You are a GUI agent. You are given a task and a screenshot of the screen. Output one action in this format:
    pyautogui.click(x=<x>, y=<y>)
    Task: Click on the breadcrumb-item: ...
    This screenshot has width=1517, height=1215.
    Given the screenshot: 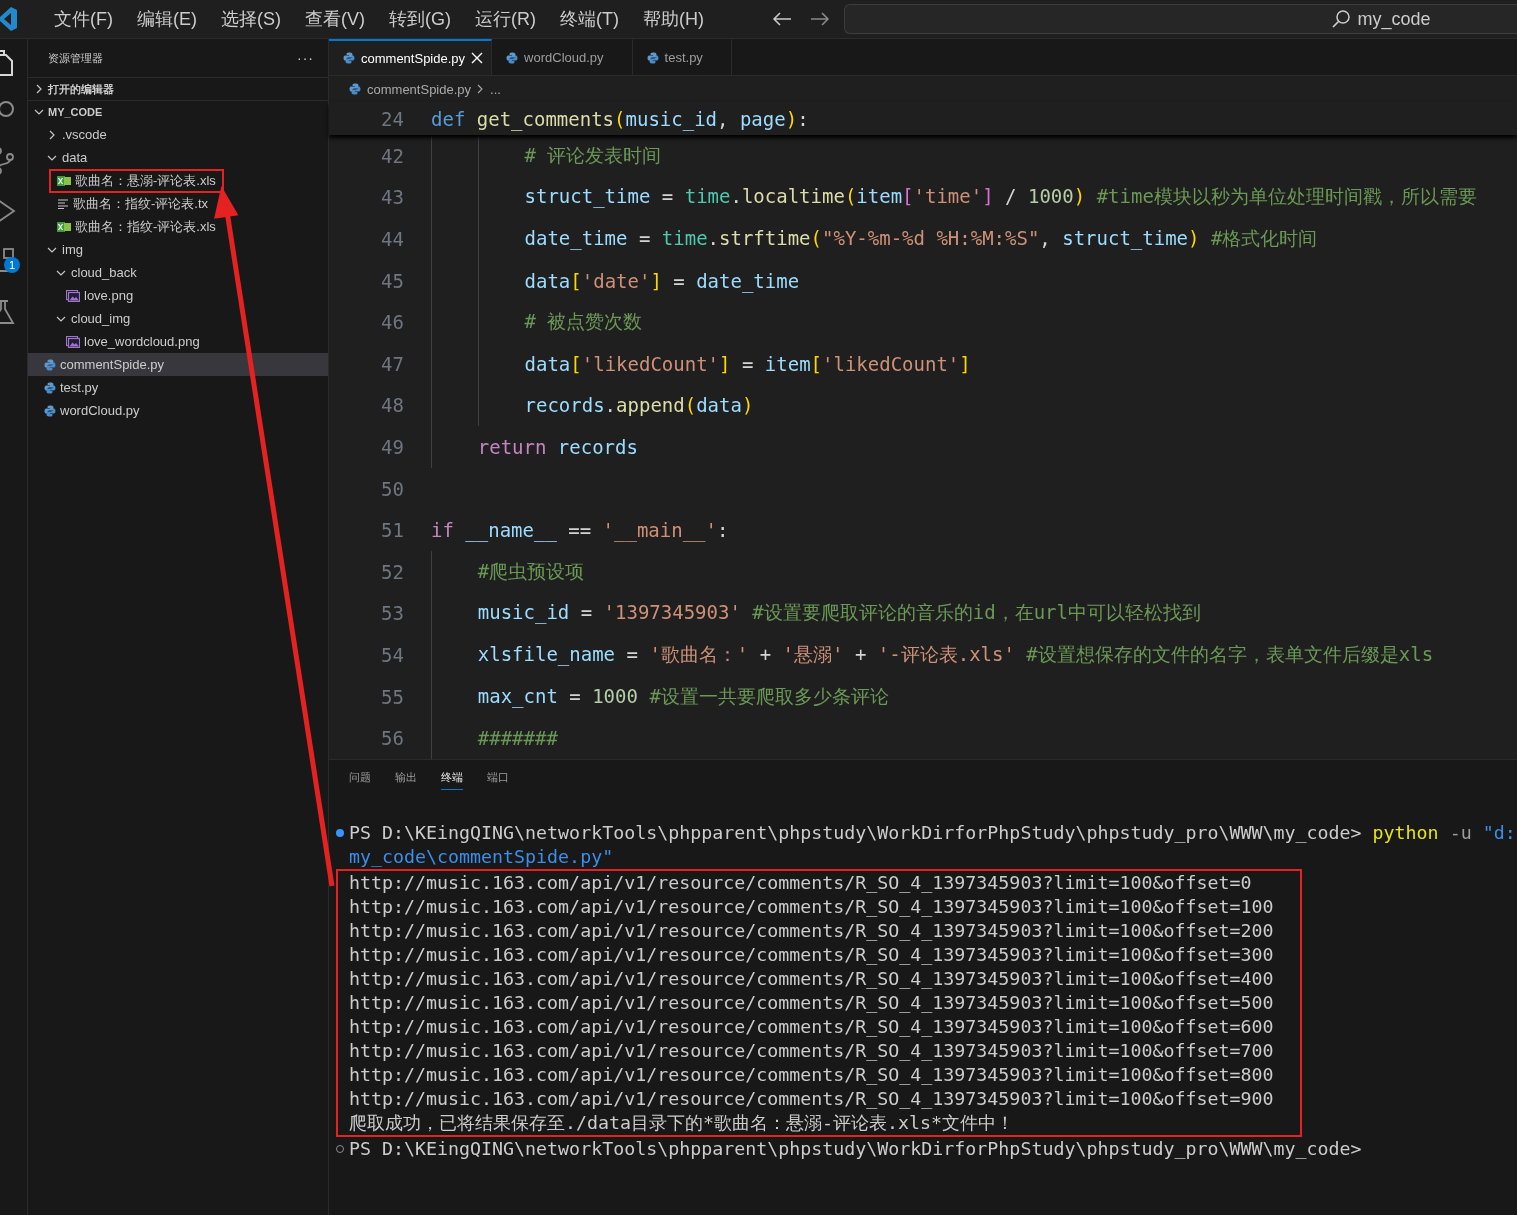 What is the action you would take?
    pyautogui.click(x=495, y=89)
    